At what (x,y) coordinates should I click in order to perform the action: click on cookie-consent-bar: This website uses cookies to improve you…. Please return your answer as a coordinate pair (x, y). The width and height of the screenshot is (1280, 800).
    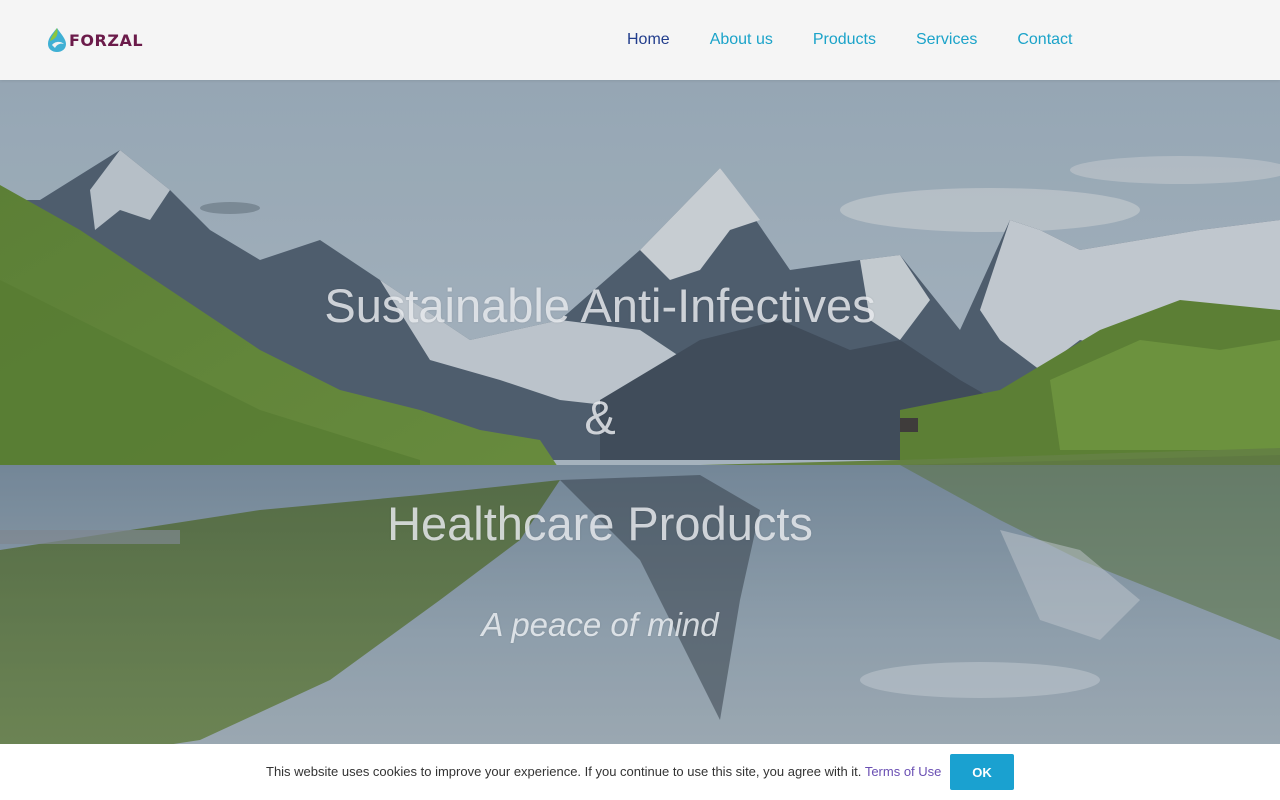
    Looking at the image, I should click on (640, 772).